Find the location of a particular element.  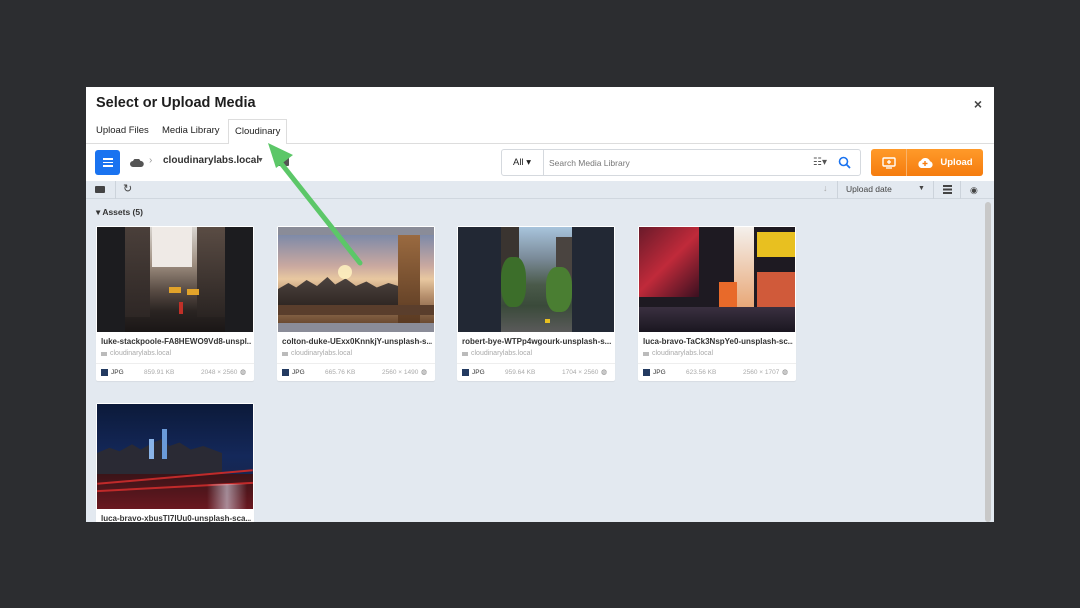

asset-size: 959.64 KB is located at coordinates (520, 372).